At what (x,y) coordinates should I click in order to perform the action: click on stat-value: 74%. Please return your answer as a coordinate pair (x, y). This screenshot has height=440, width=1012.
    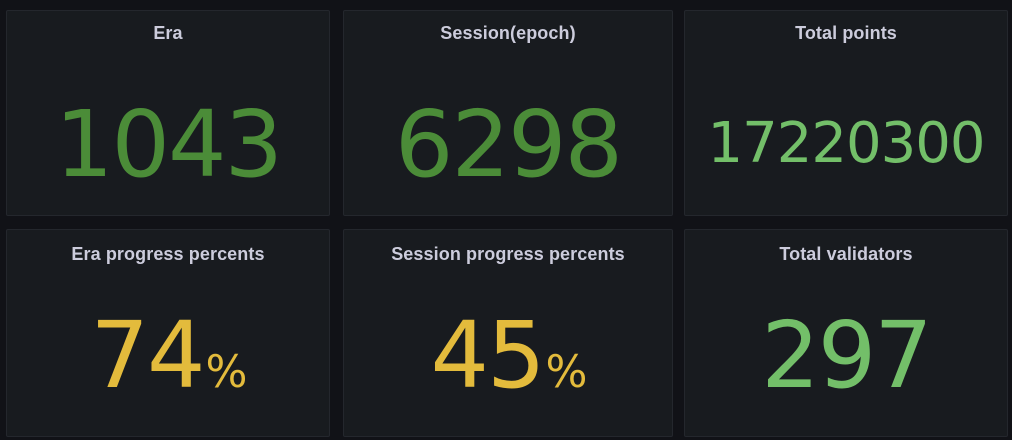
    Looking at the image, I should click on (168, 356).